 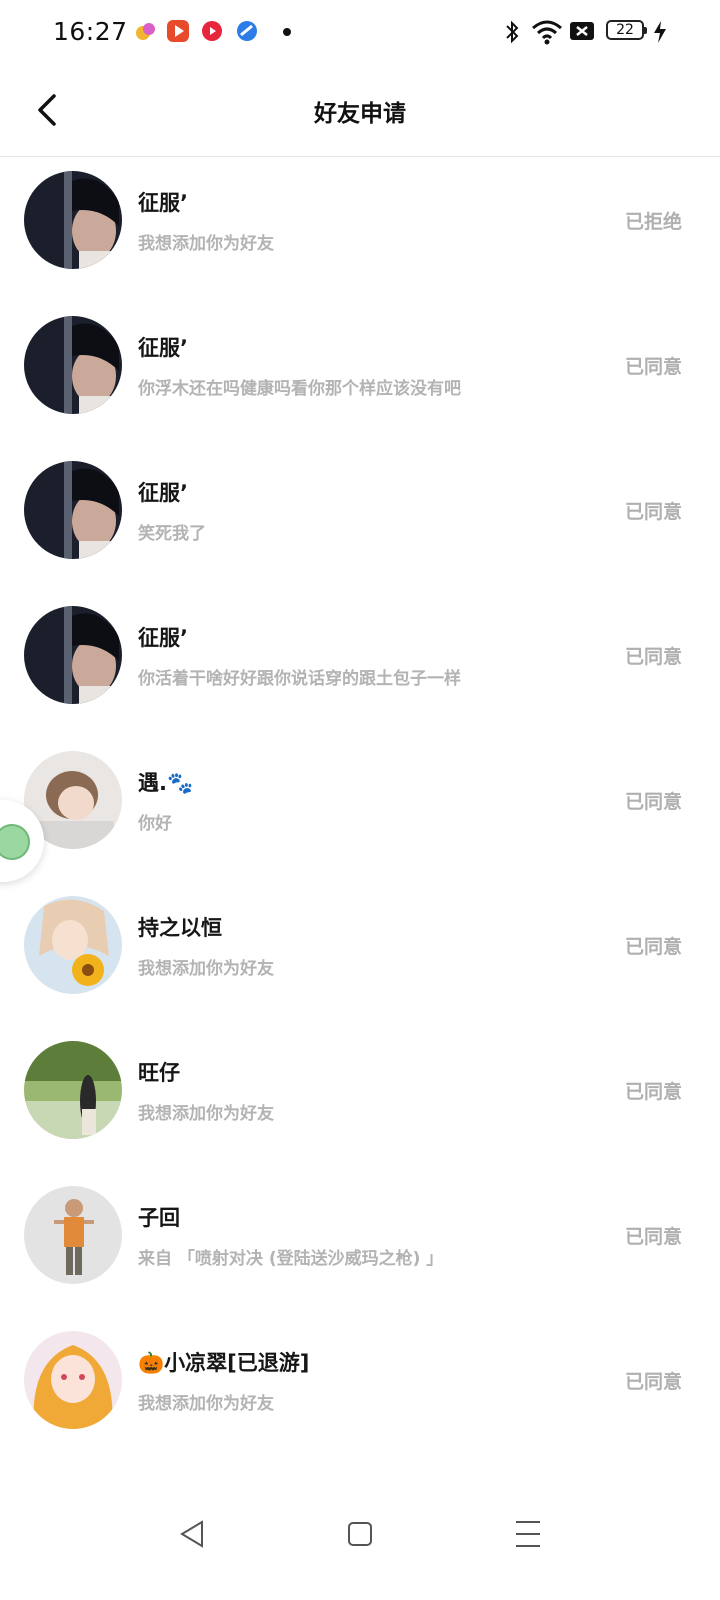 I want to click on request-row: 🎃小凉翠[已退游] 我想添加你为好友 已同意, so click(x=360, y=1389).